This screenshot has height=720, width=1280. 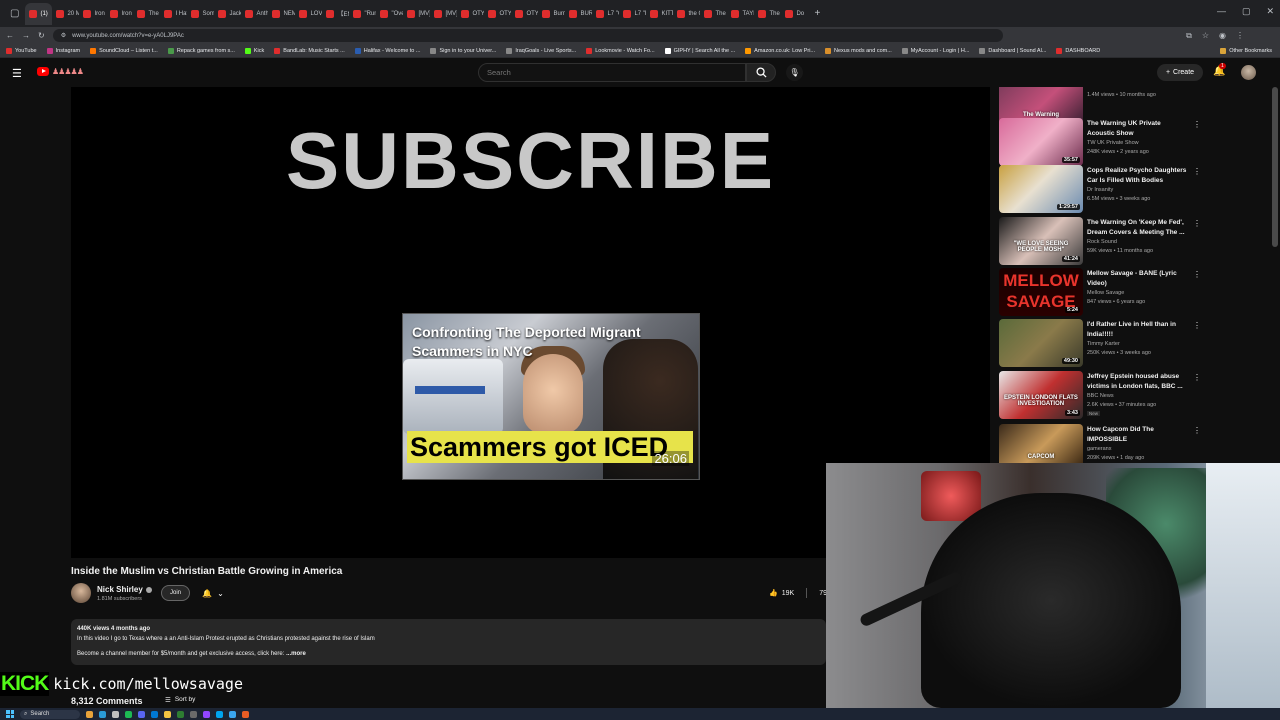 I want to click on recommended-channel: Rock Sound, so click(x=1102, y=242).